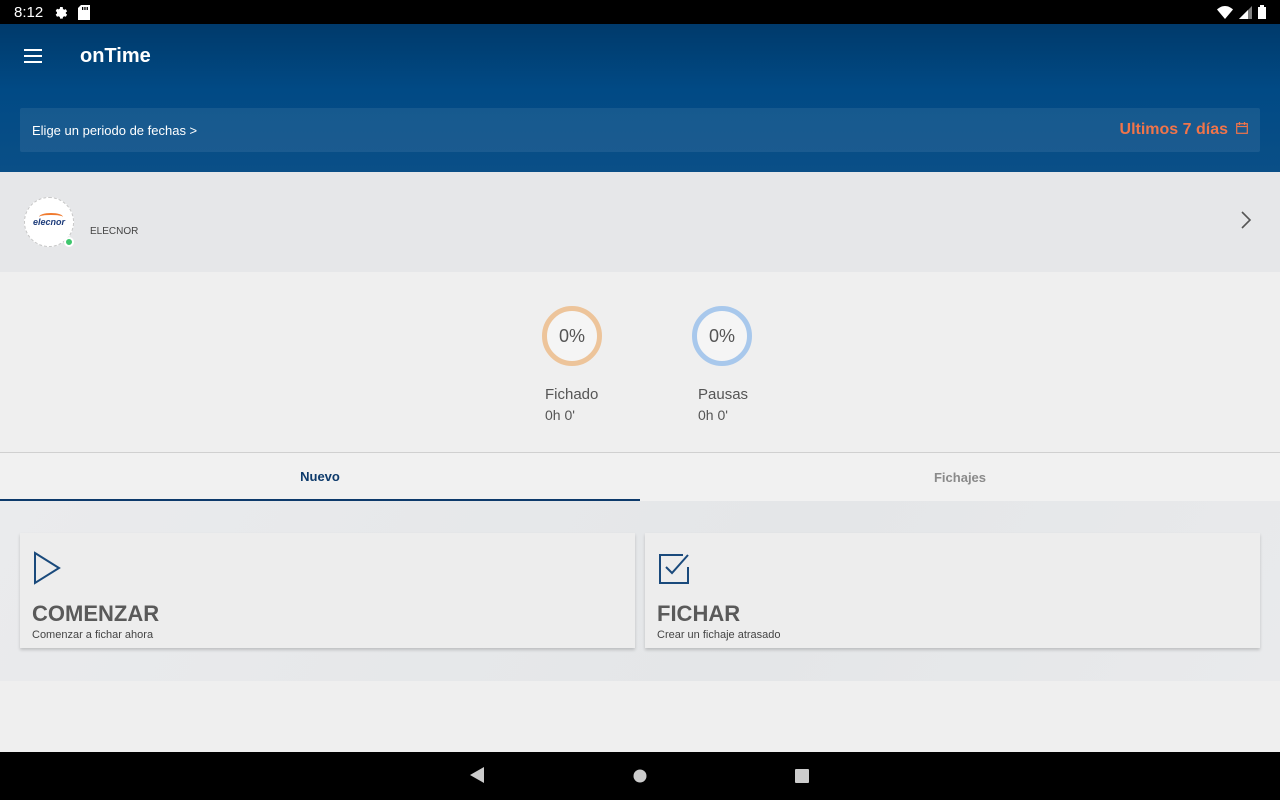  I want to click on system-nav-bar, so click(640, 776).